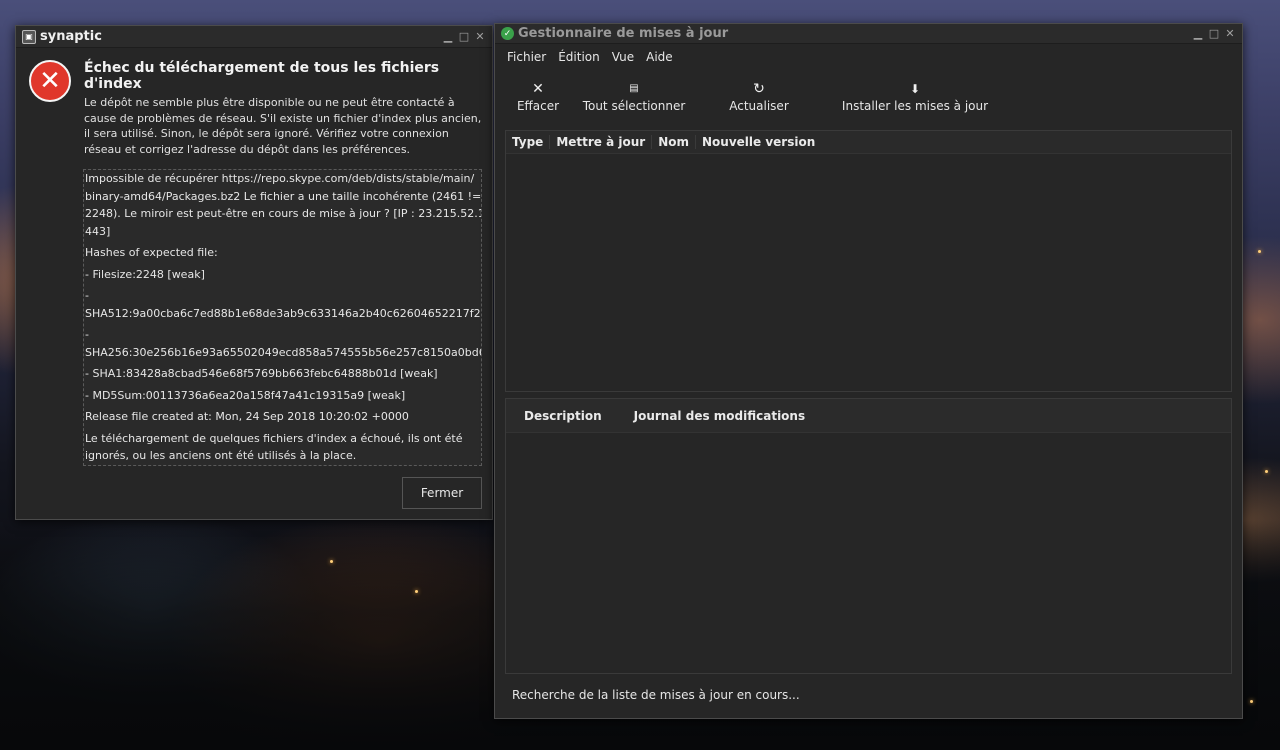 The height and width of the screenshot is (750, 1280). Describe the element at coordinates (29, 36) in the screenshot. I see `synaptic-app-icon: ▣` at that location.